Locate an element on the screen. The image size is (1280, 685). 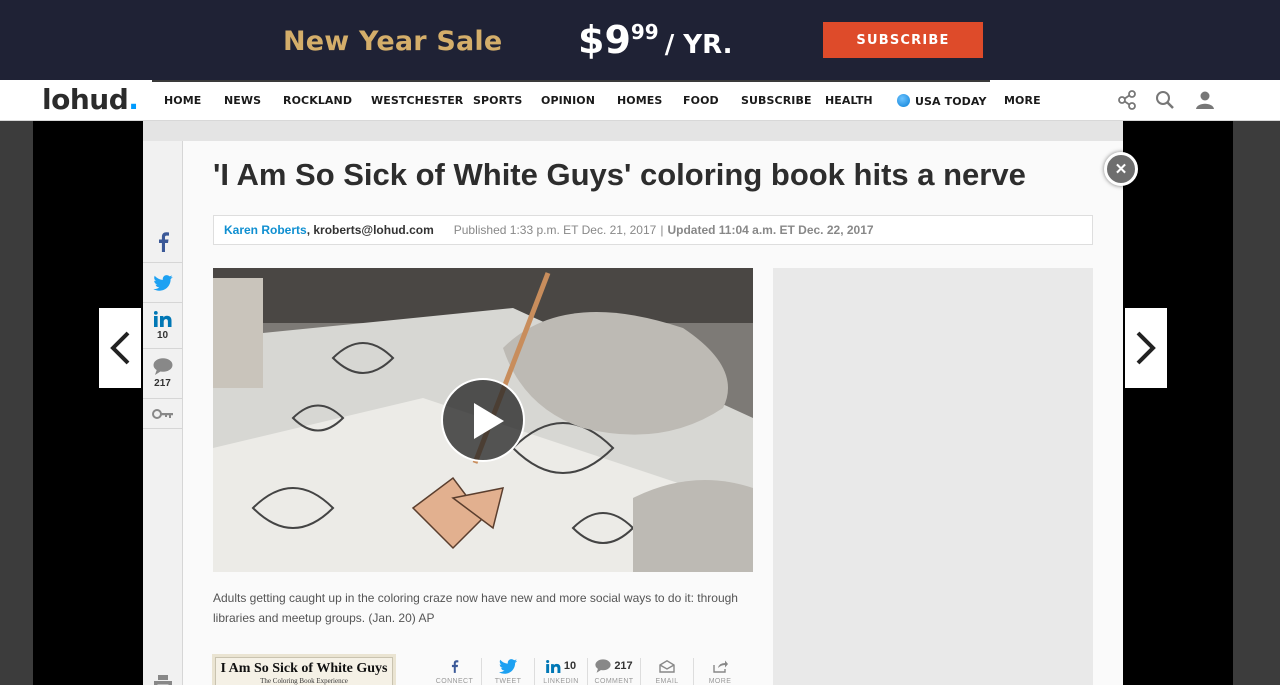
rail-comment-button: 217 is located at coordinates (162, 374).